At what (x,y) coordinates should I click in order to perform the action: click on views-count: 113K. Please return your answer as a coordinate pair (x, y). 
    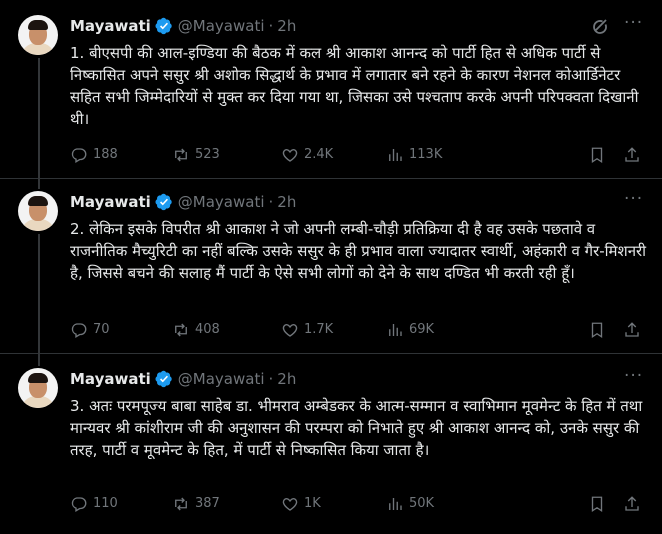
    Looking at the image, I should click on (426, 154).